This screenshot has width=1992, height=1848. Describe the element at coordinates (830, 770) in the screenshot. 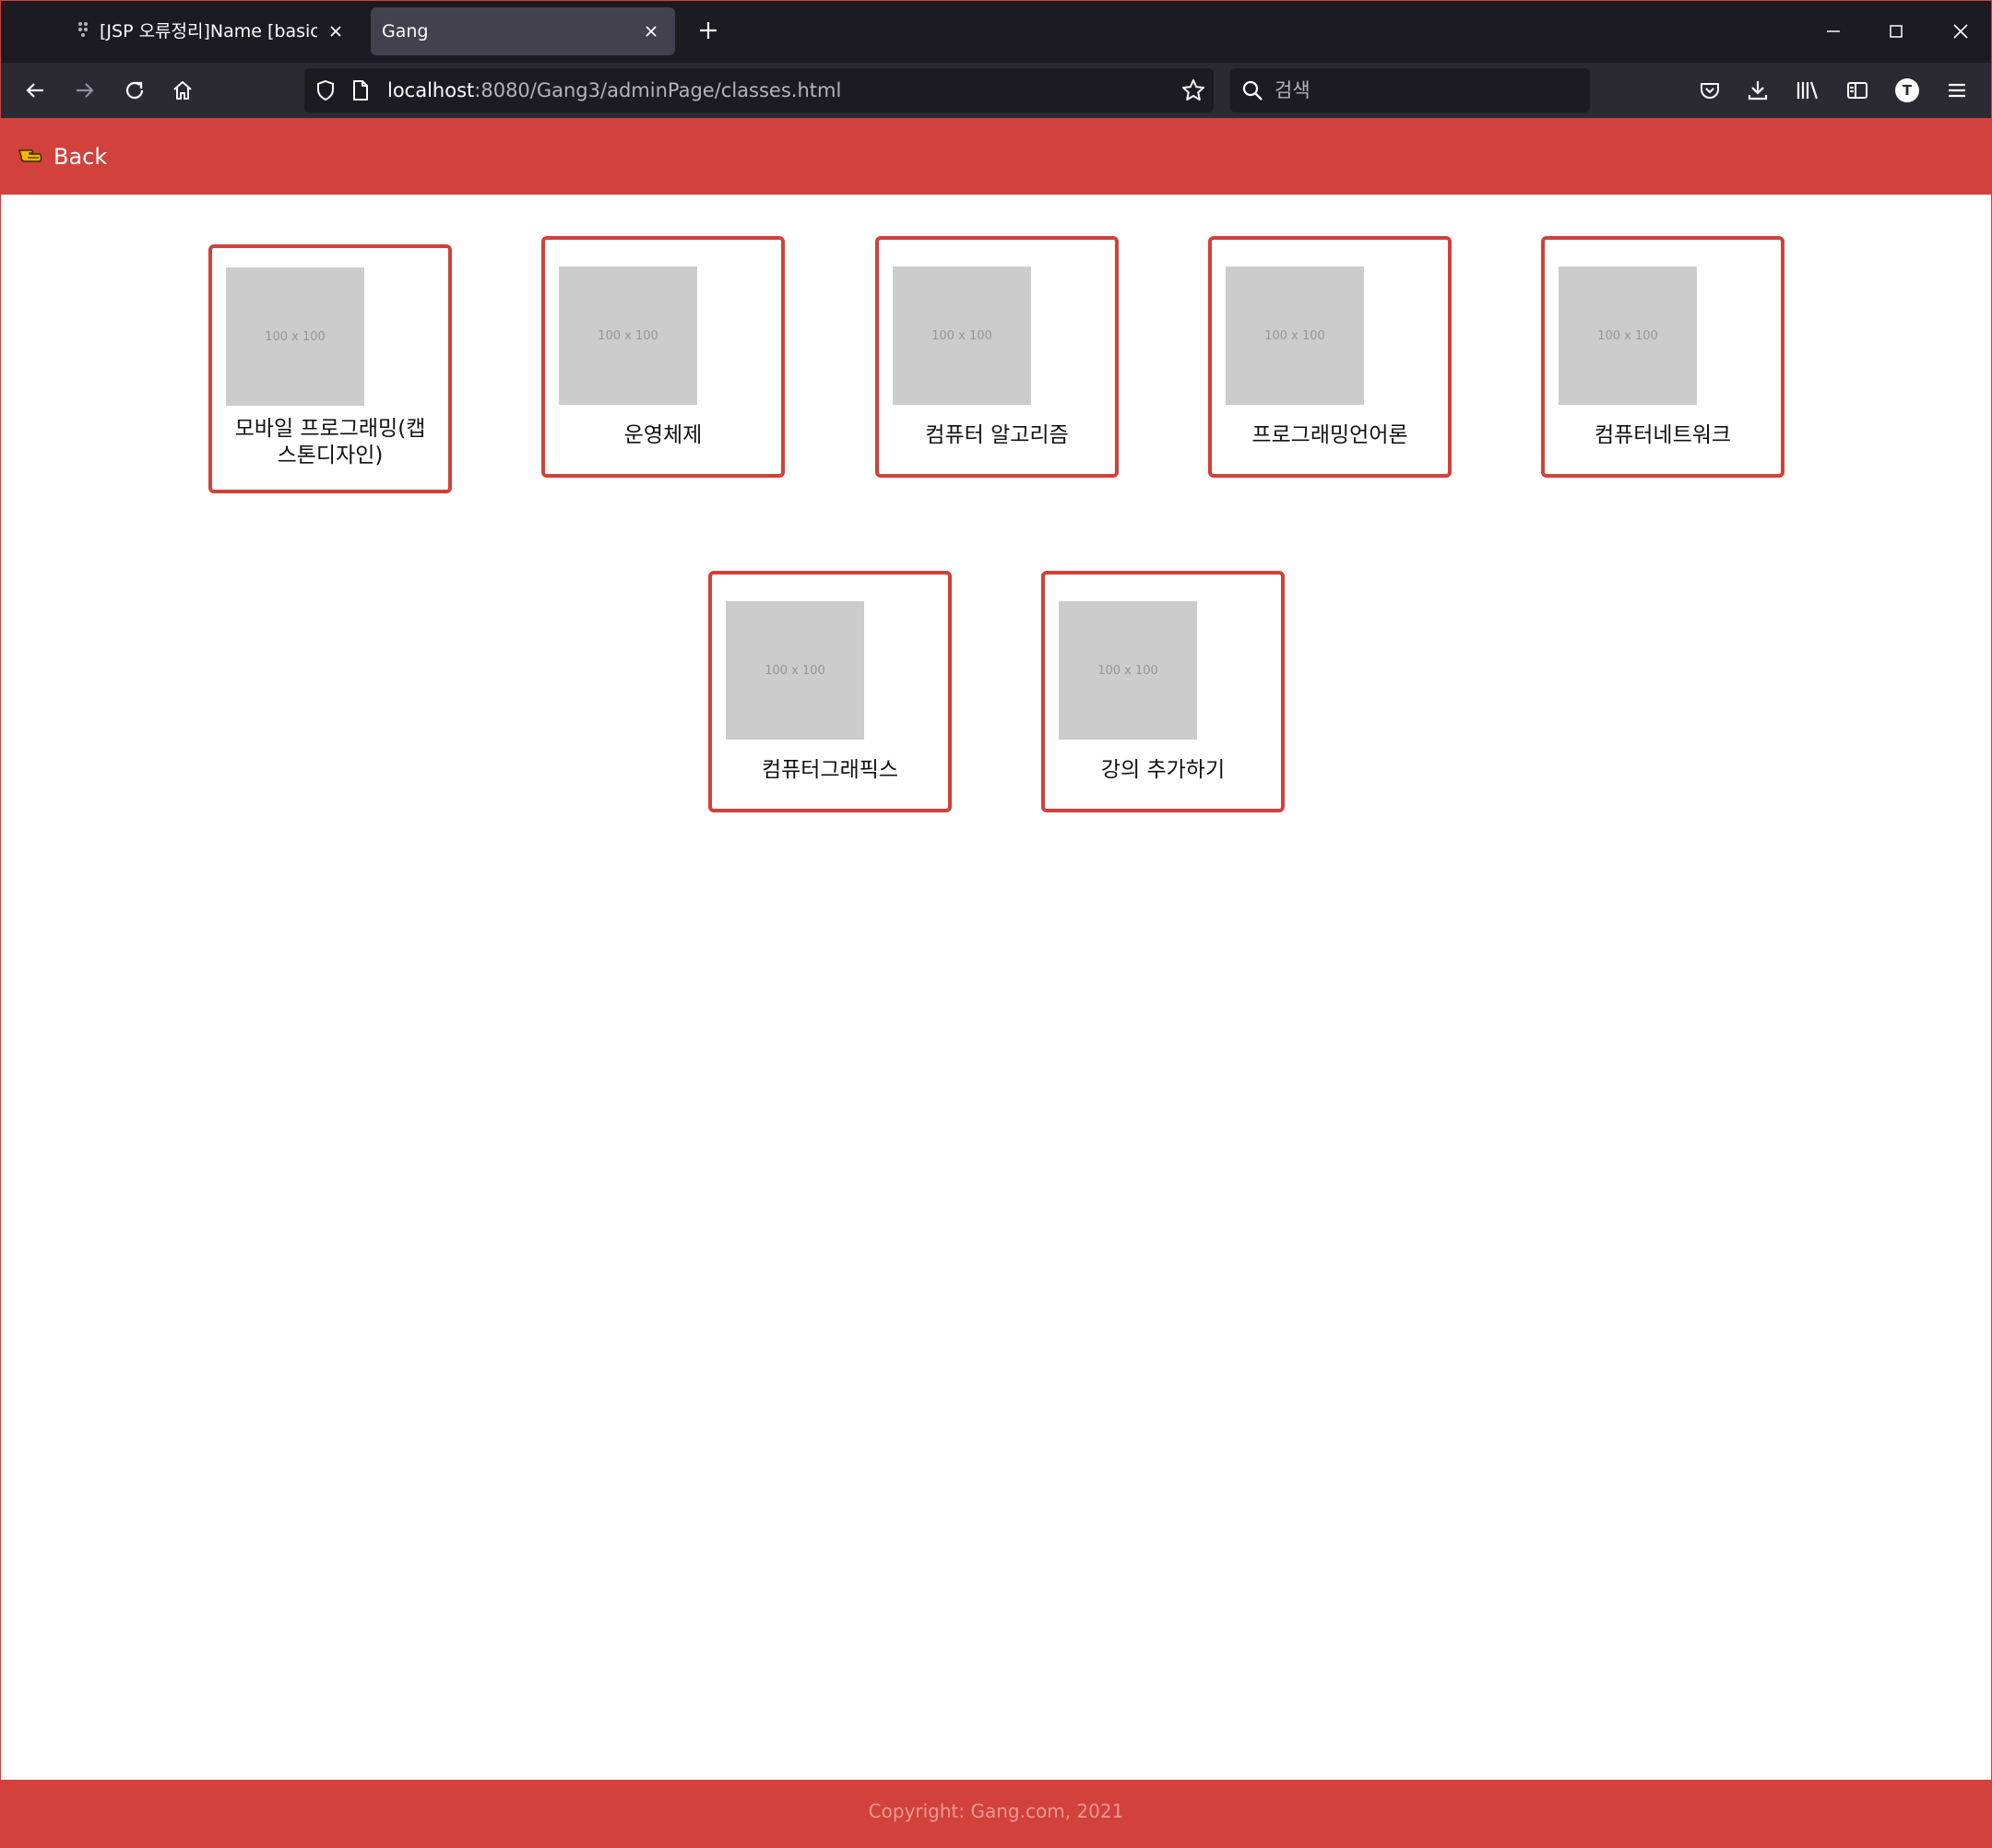

I see `course-title: 컴퓨터그래픽스` at that location.